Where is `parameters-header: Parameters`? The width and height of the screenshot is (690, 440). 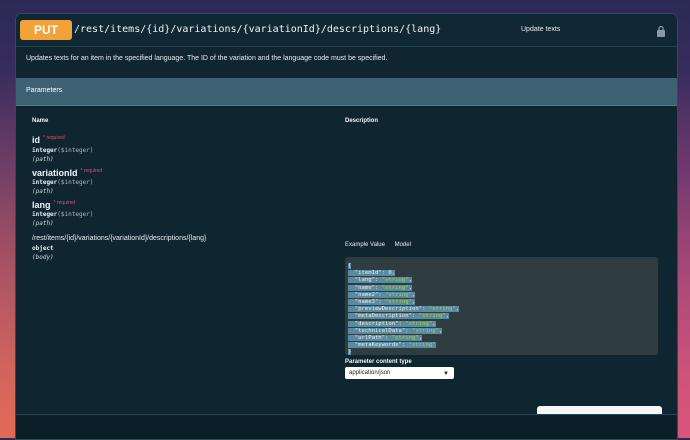
parameters-header: Parameters is located at coordinates (346, 92).